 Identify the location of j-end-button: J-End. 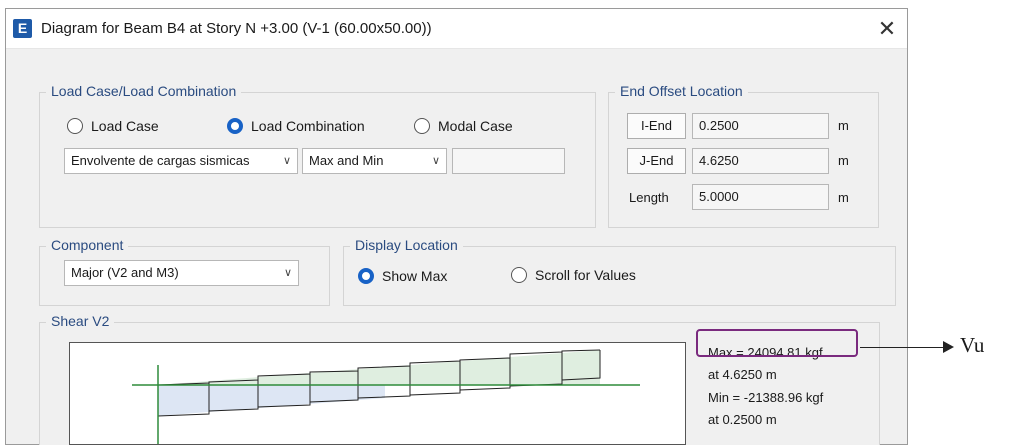
(656, 161).